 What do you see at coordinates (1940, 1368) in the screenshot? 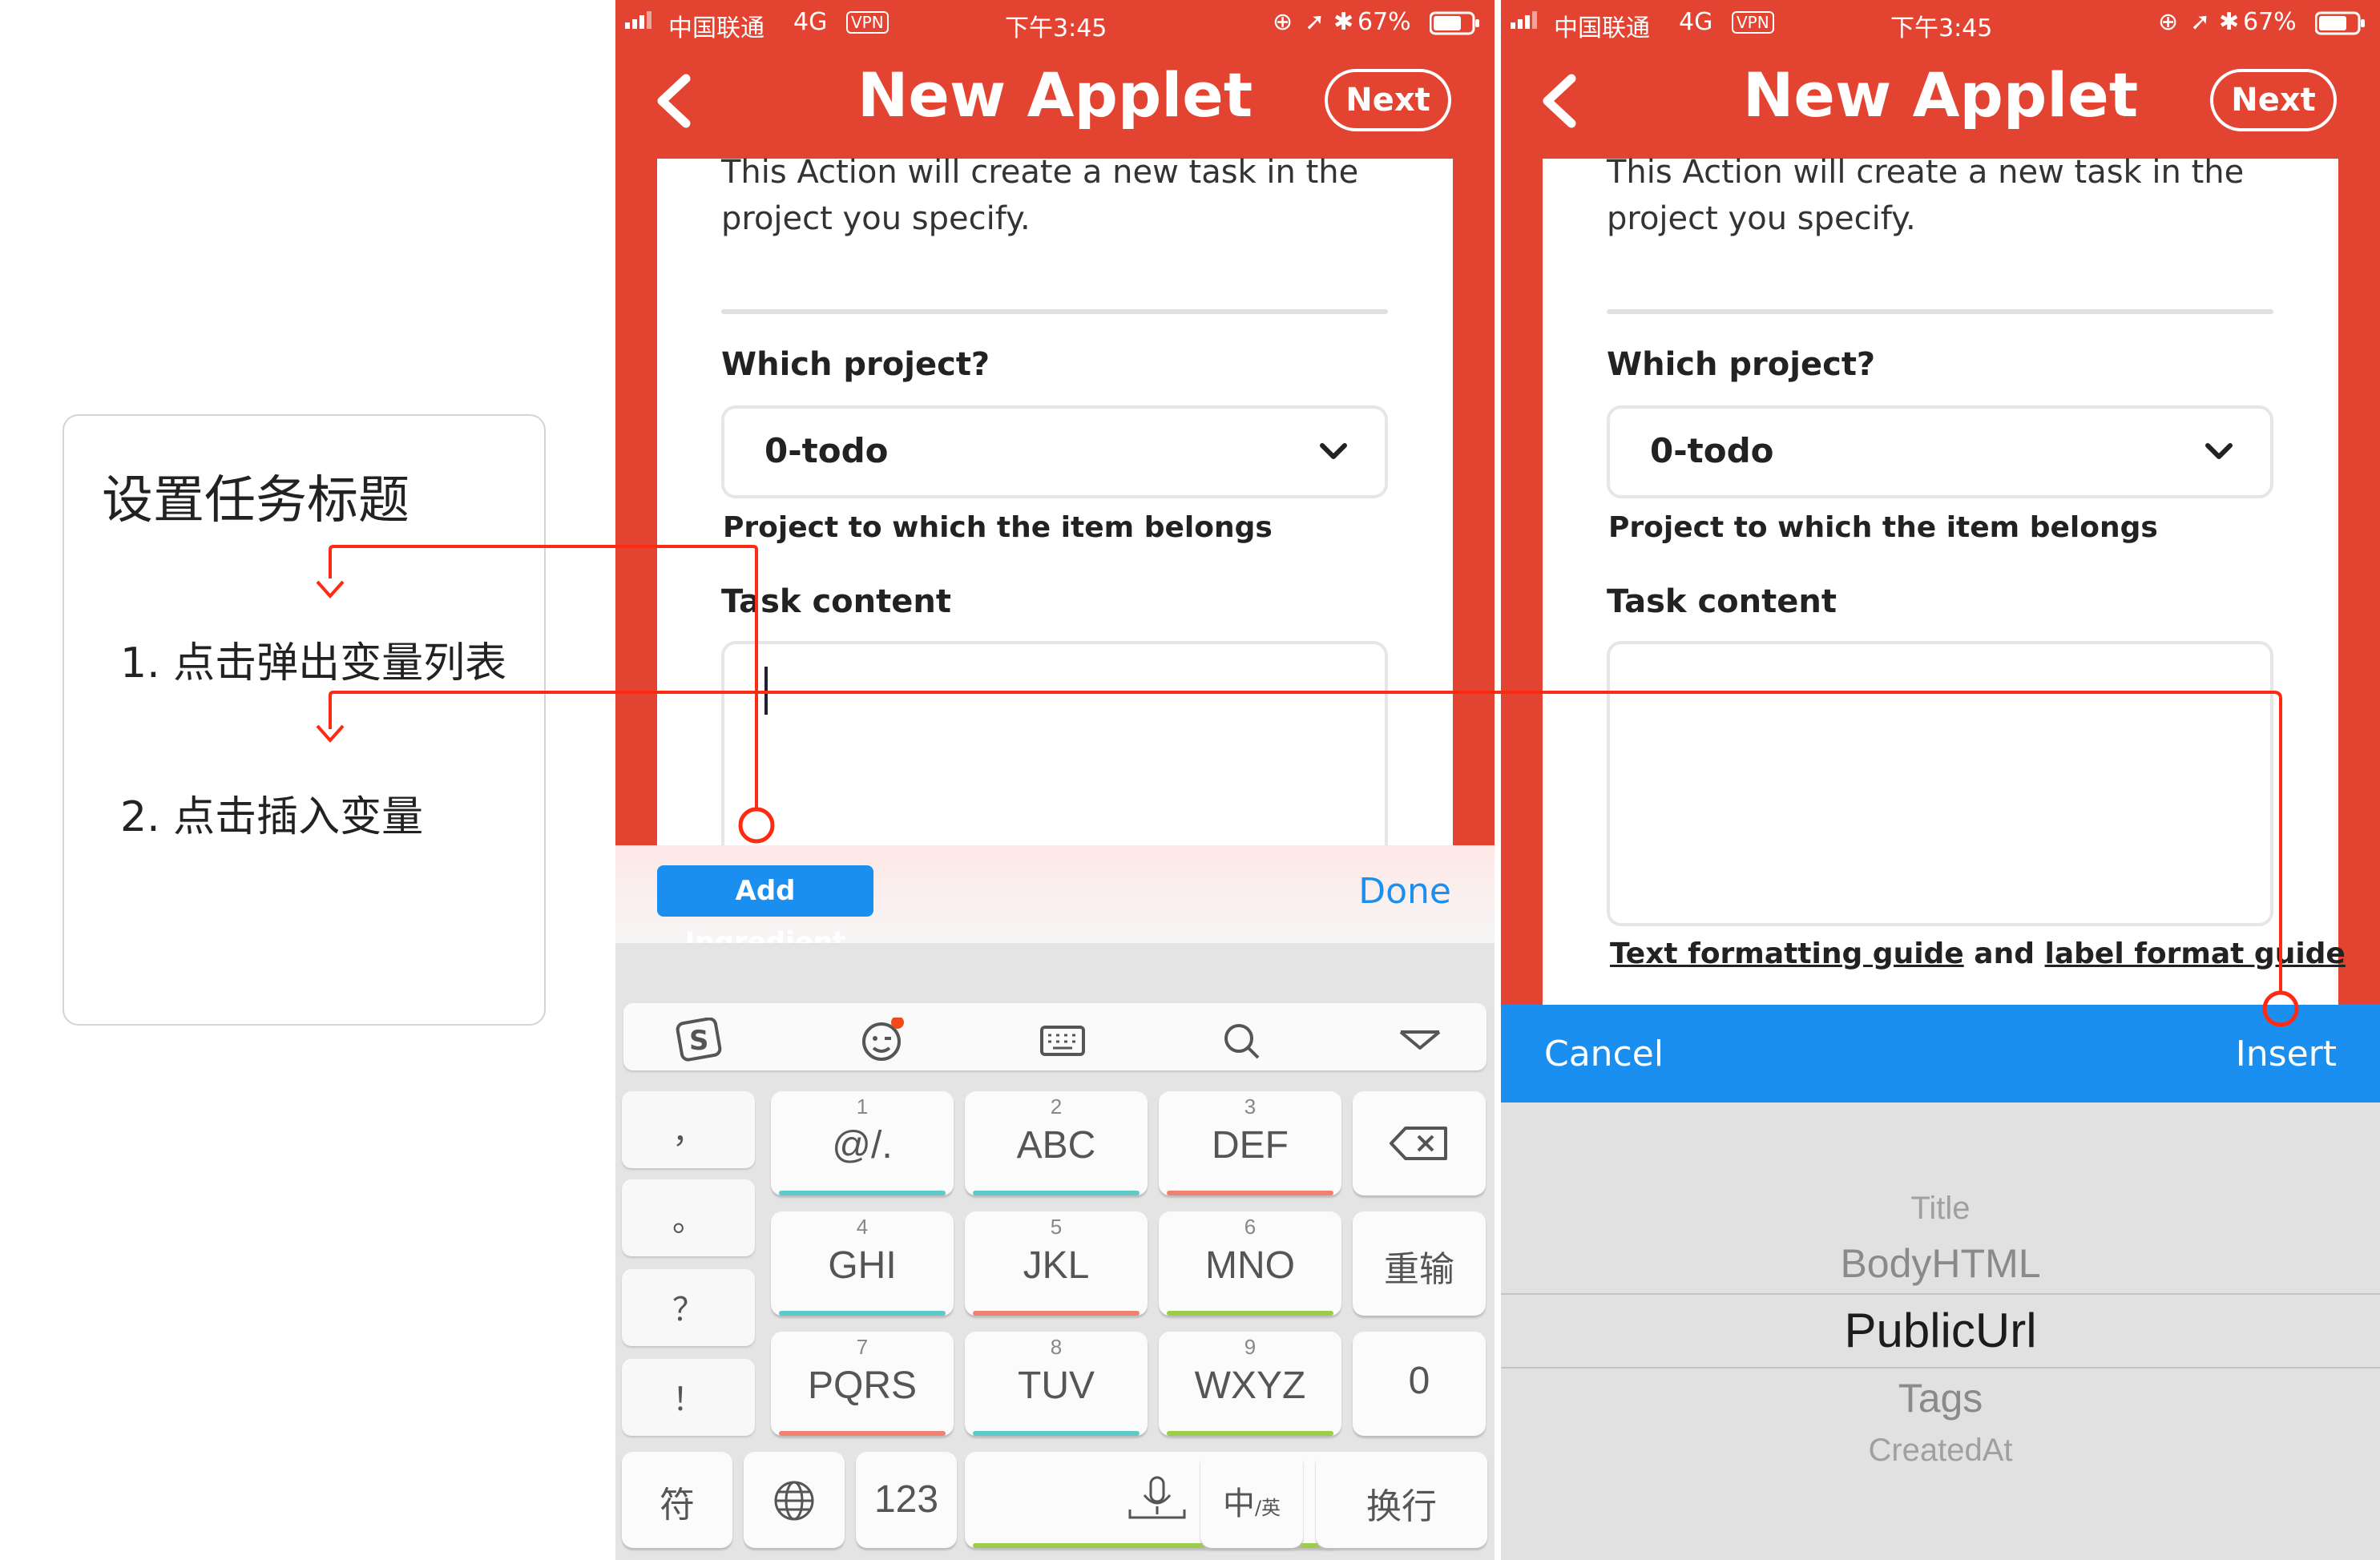
I see `picker-selection-bottom` at bounding box center [1940, 1368].